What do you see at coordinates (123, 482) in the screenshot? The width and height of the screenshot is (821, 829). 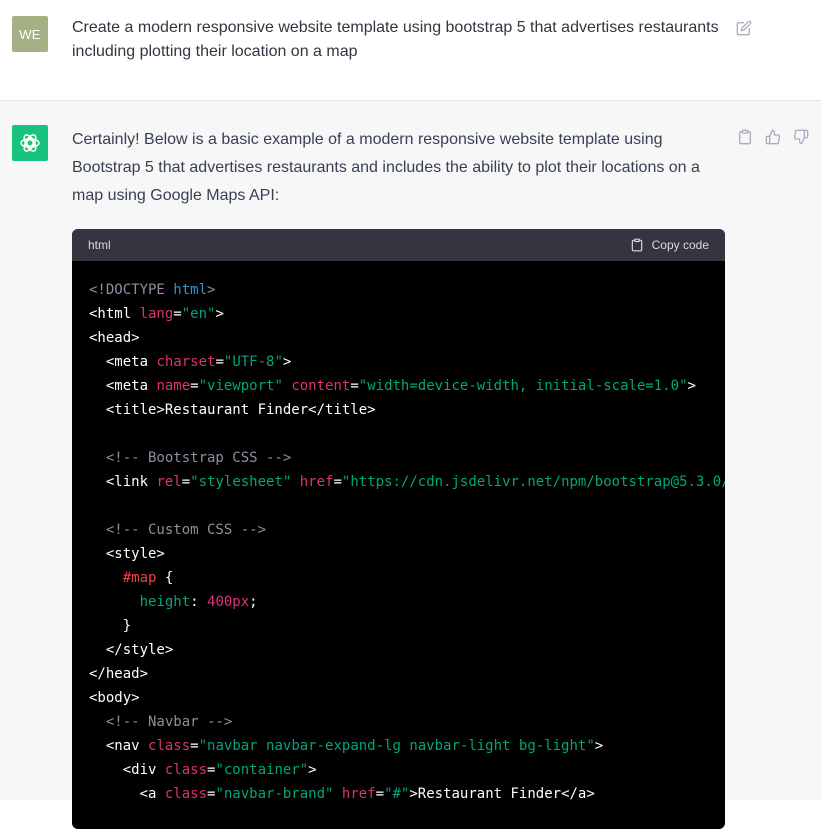 I see `code-token: <link` at bounding box center [123, 482].